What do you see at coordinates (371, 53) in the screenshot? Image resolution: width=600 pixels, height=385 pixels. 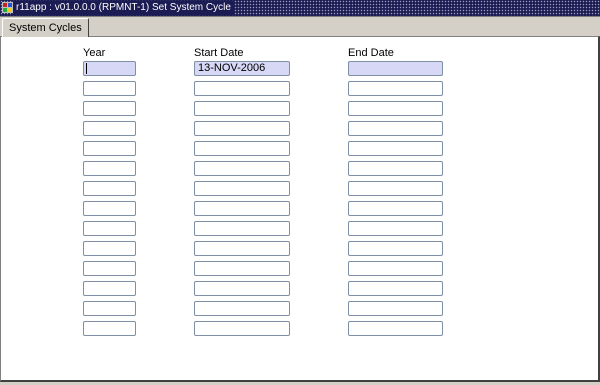 I see `column-header-end-date: End Date` at bounding box center [371, 53].